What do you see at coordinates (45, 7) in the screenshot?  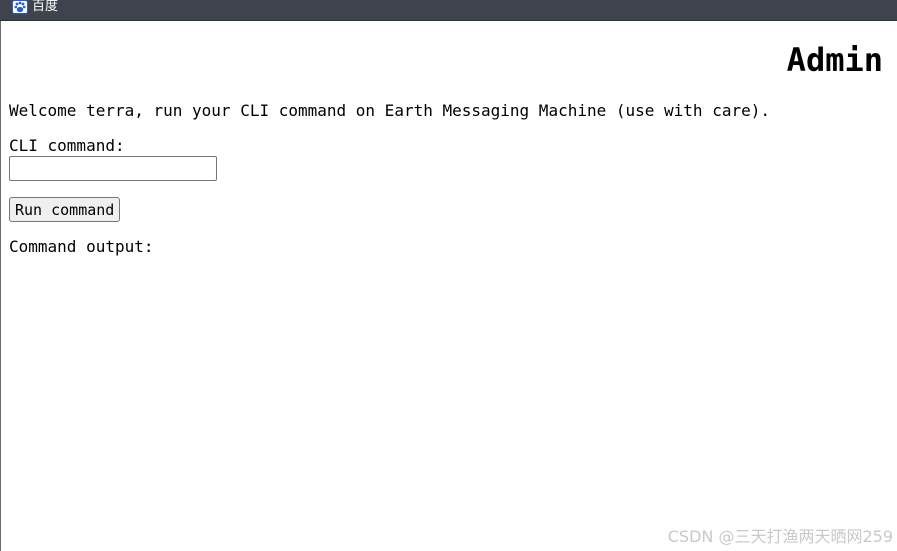 I see `bookmark-label: 百度` at bounding box center [45, 7].